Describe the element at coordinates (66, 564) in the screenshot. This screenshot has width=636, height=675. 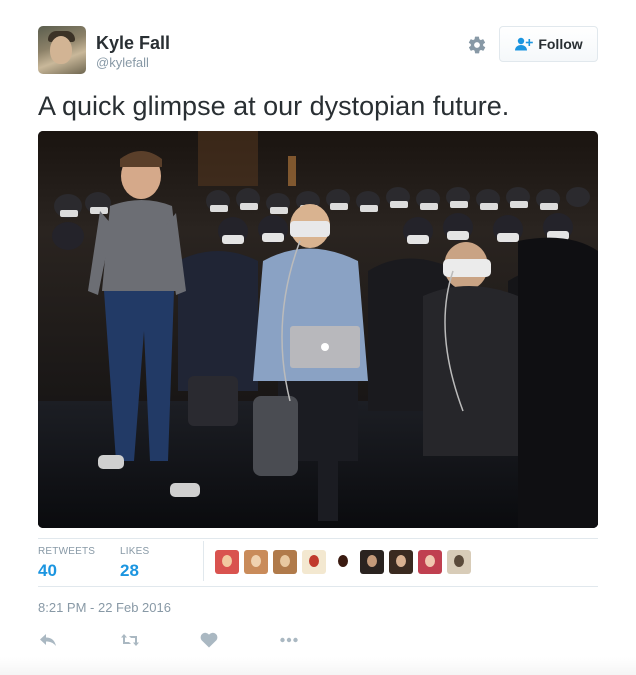
I see `retweets-stat: RETWEETS 40` at that location.